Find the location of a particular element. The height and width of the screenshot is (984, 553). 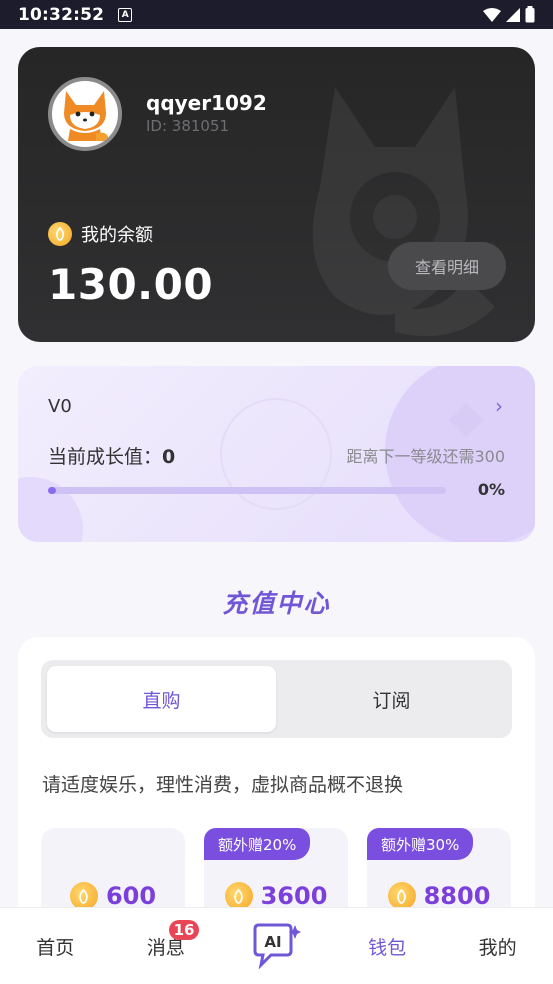

recharge-title: 充值中心 is located at coordinates (276, 603).